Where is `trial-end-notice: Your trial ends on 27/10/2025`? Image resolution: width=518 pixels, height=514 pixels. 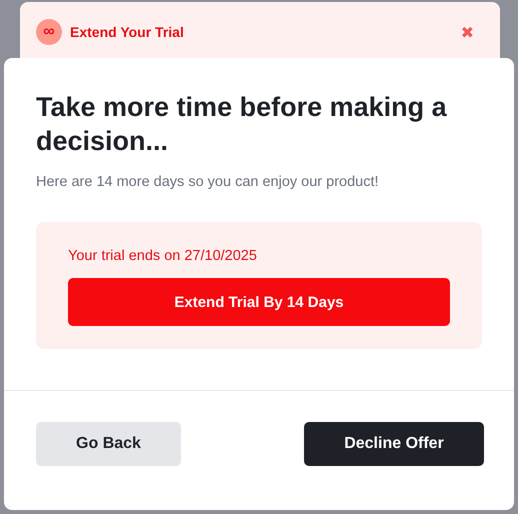 trial-end-notice: Your trial ends on 27/10/2025 is located at coordinates (163, 256).